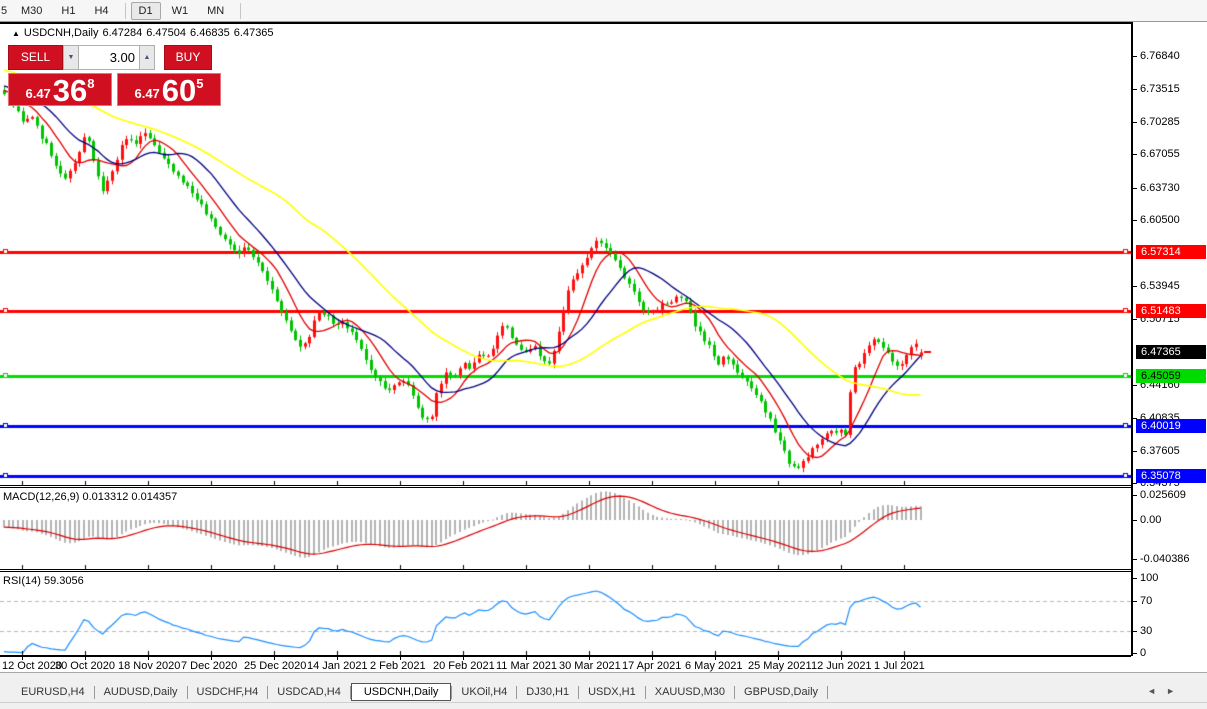 The height and width of the screenshot is (709, 1207). I want to click on chart-tab-usdchf-h4: USDCHF,H4, so click(228, 692).